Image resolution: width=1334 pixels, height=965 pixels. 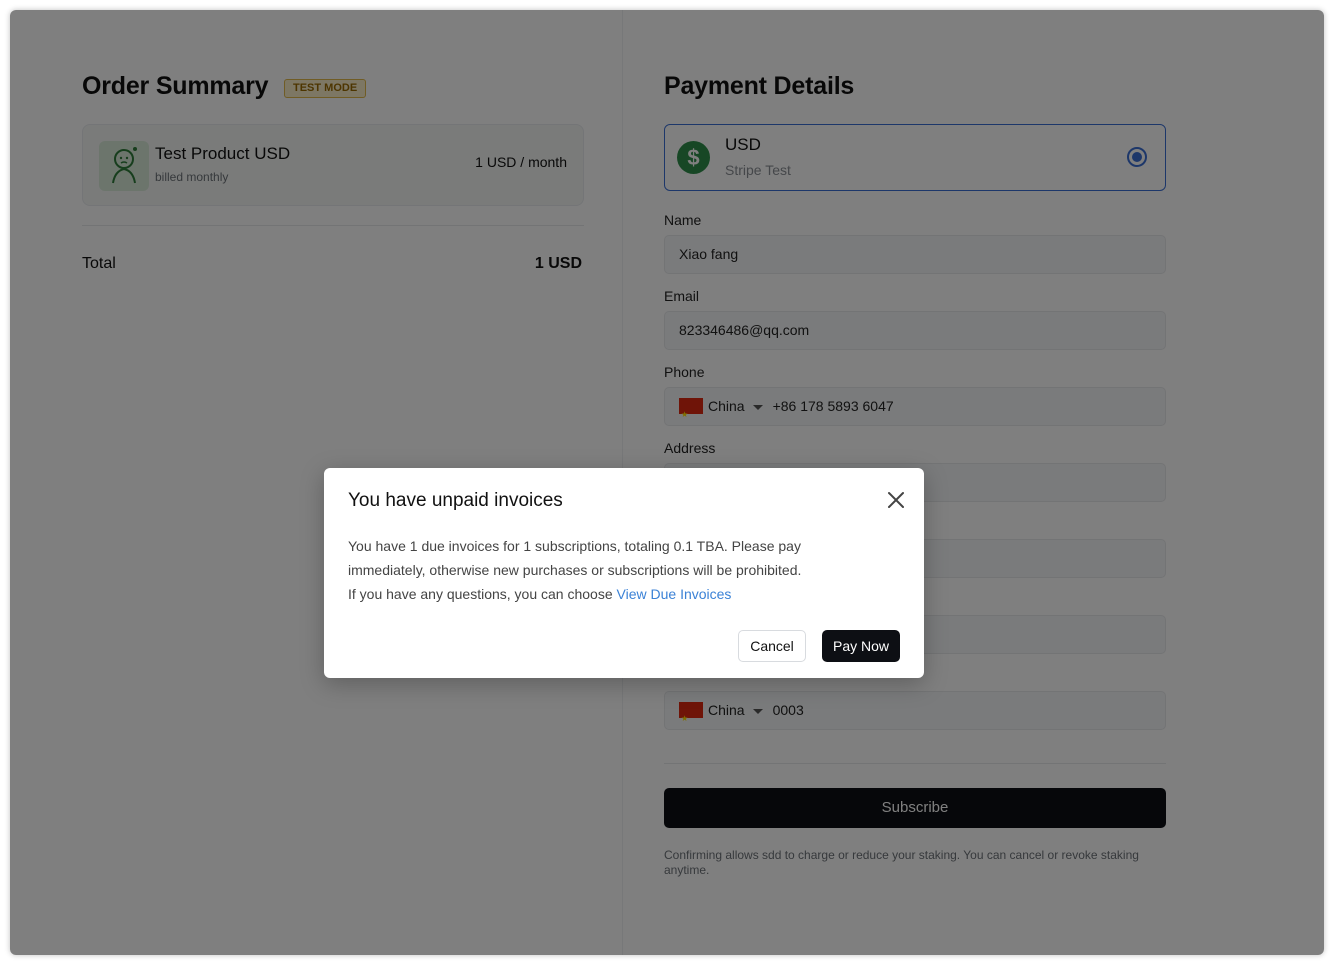 I want to click on close-icon, so click(x=896, y=500).